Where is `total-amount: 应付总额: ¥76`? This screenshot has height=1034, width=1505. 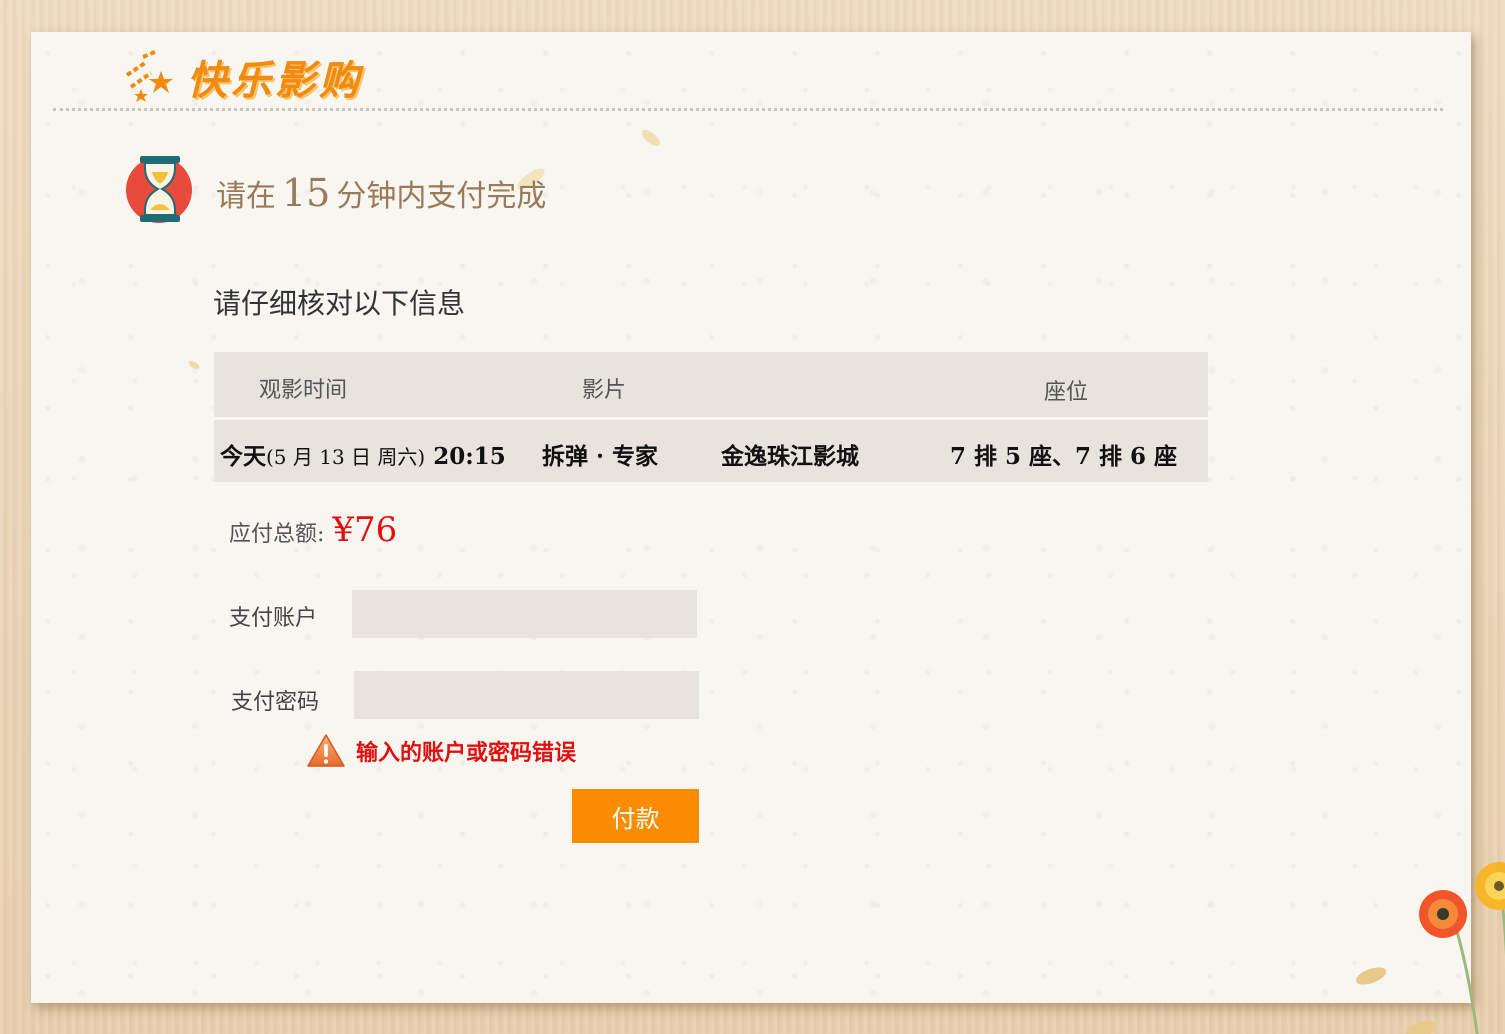
total-amount: 应付总额: ¥76 is located at coordinates (313, 530).